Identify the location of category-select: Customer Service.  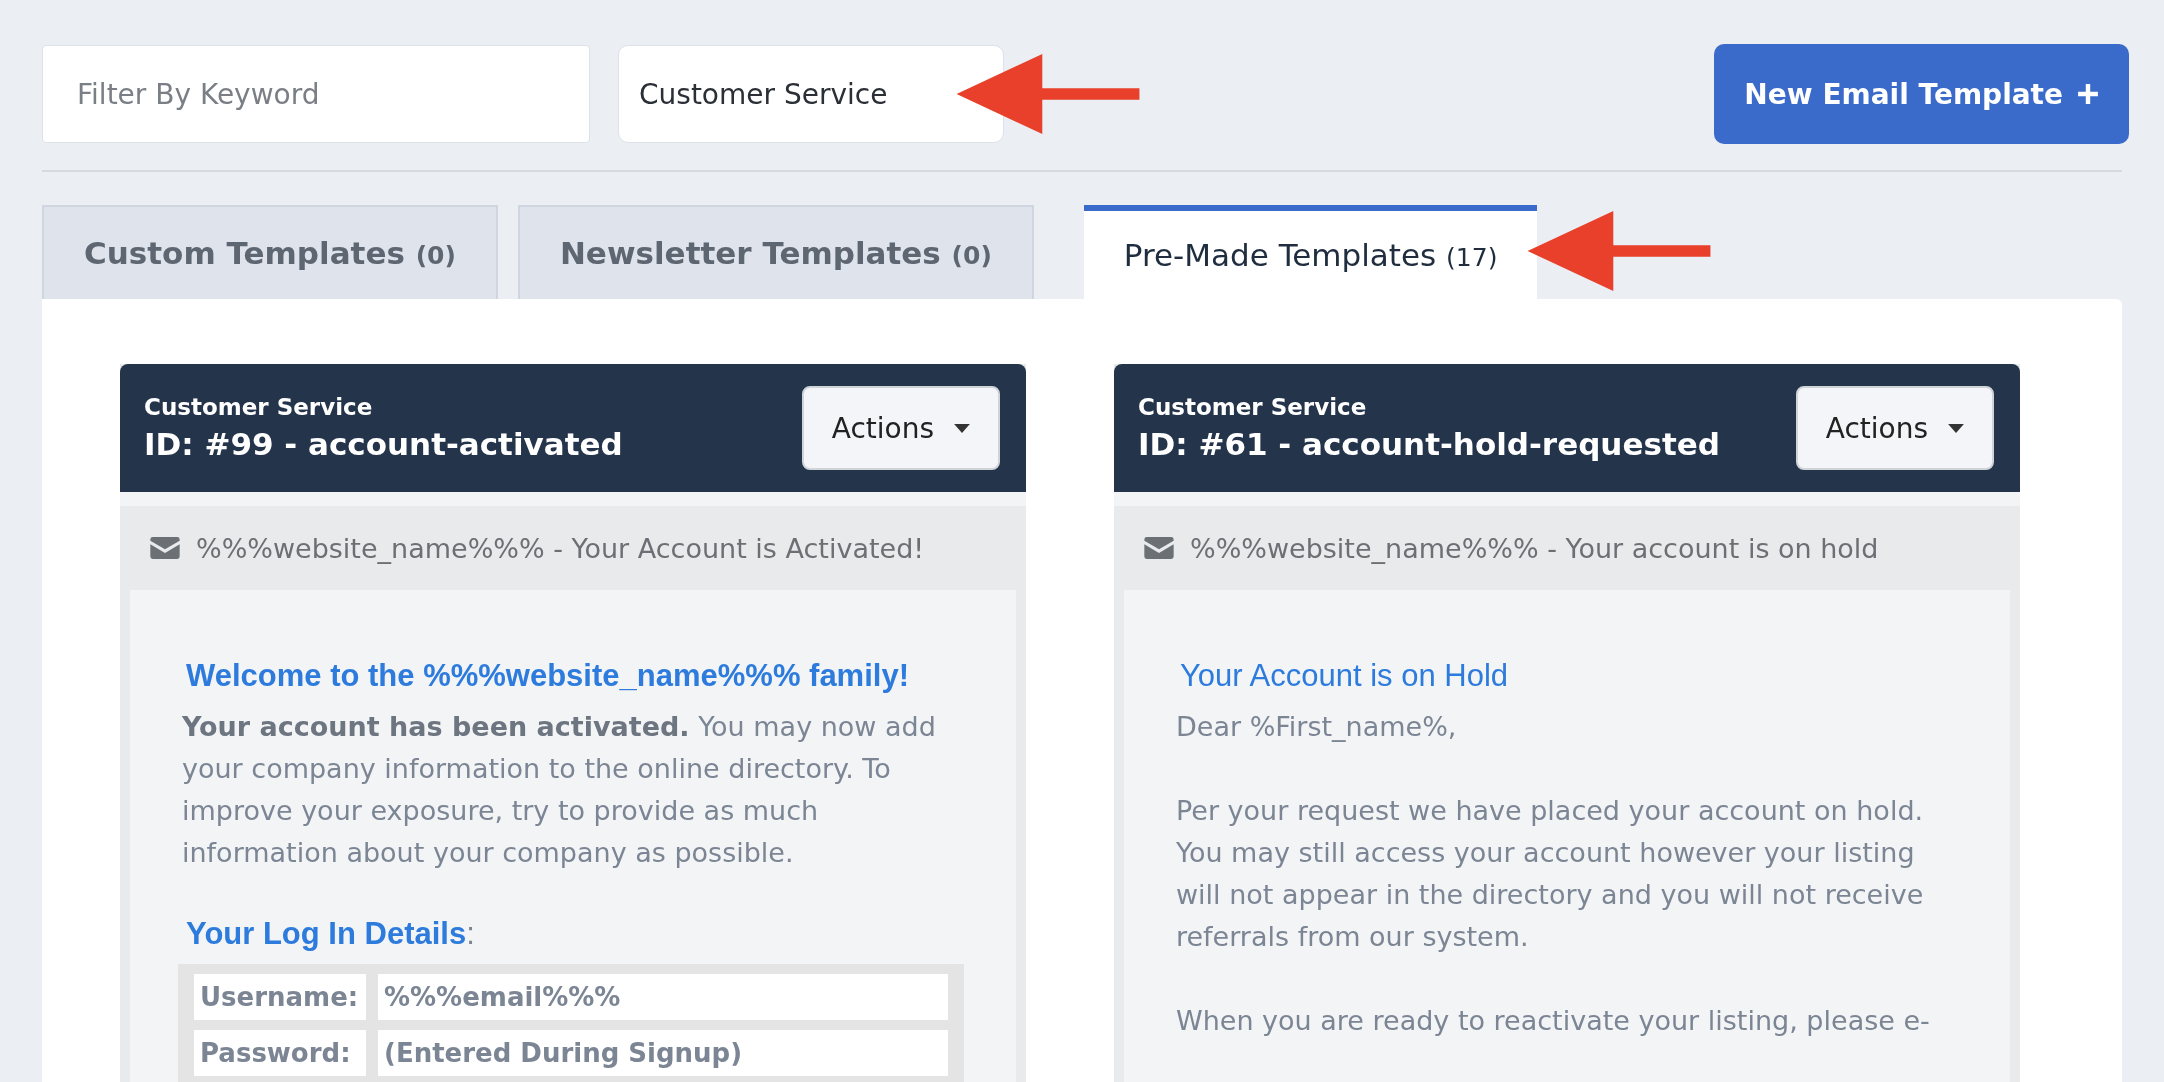
(811, 94).